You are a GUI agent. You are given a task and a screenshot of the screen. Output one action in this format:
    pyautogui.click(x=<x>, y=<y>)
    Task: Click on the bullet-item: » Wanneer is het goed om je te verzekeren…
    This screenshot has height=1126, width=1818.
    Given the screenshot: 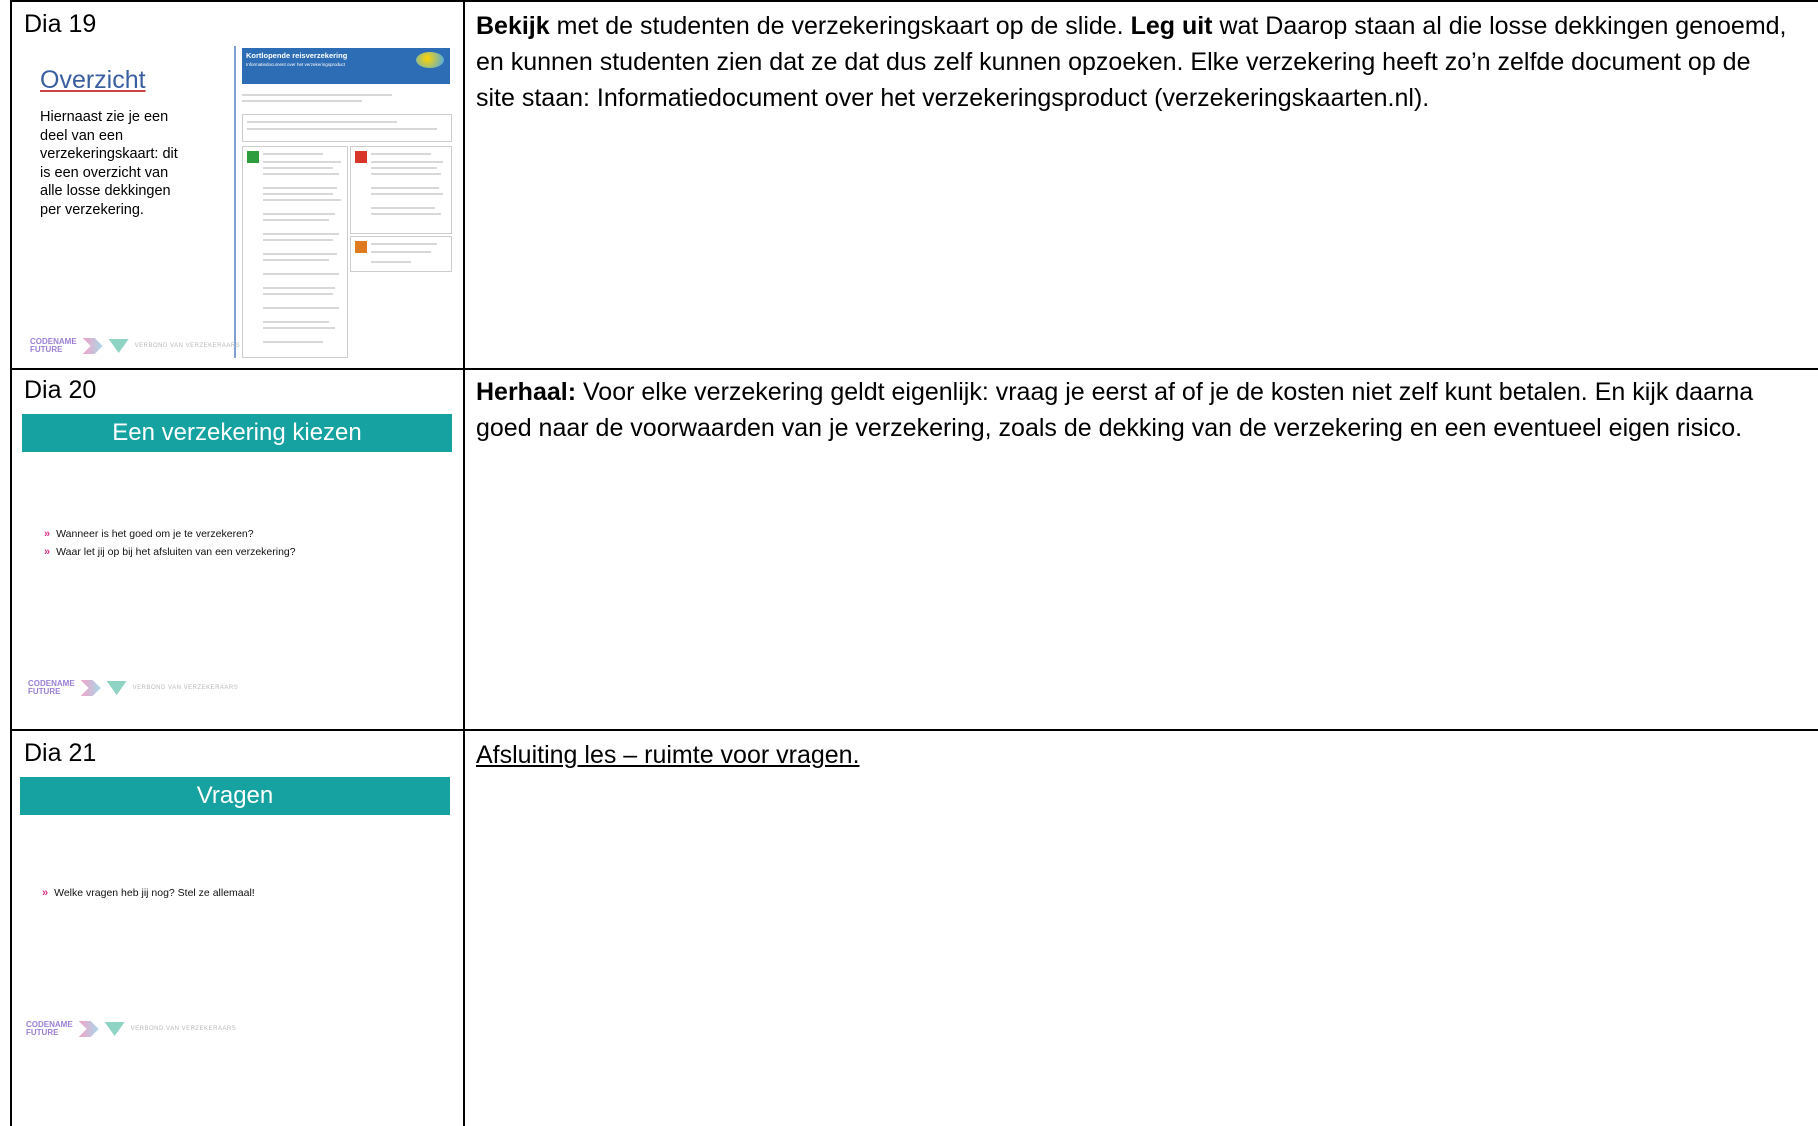 What is the action you would take?
    pyautogui.click(x=149, y=534)
    